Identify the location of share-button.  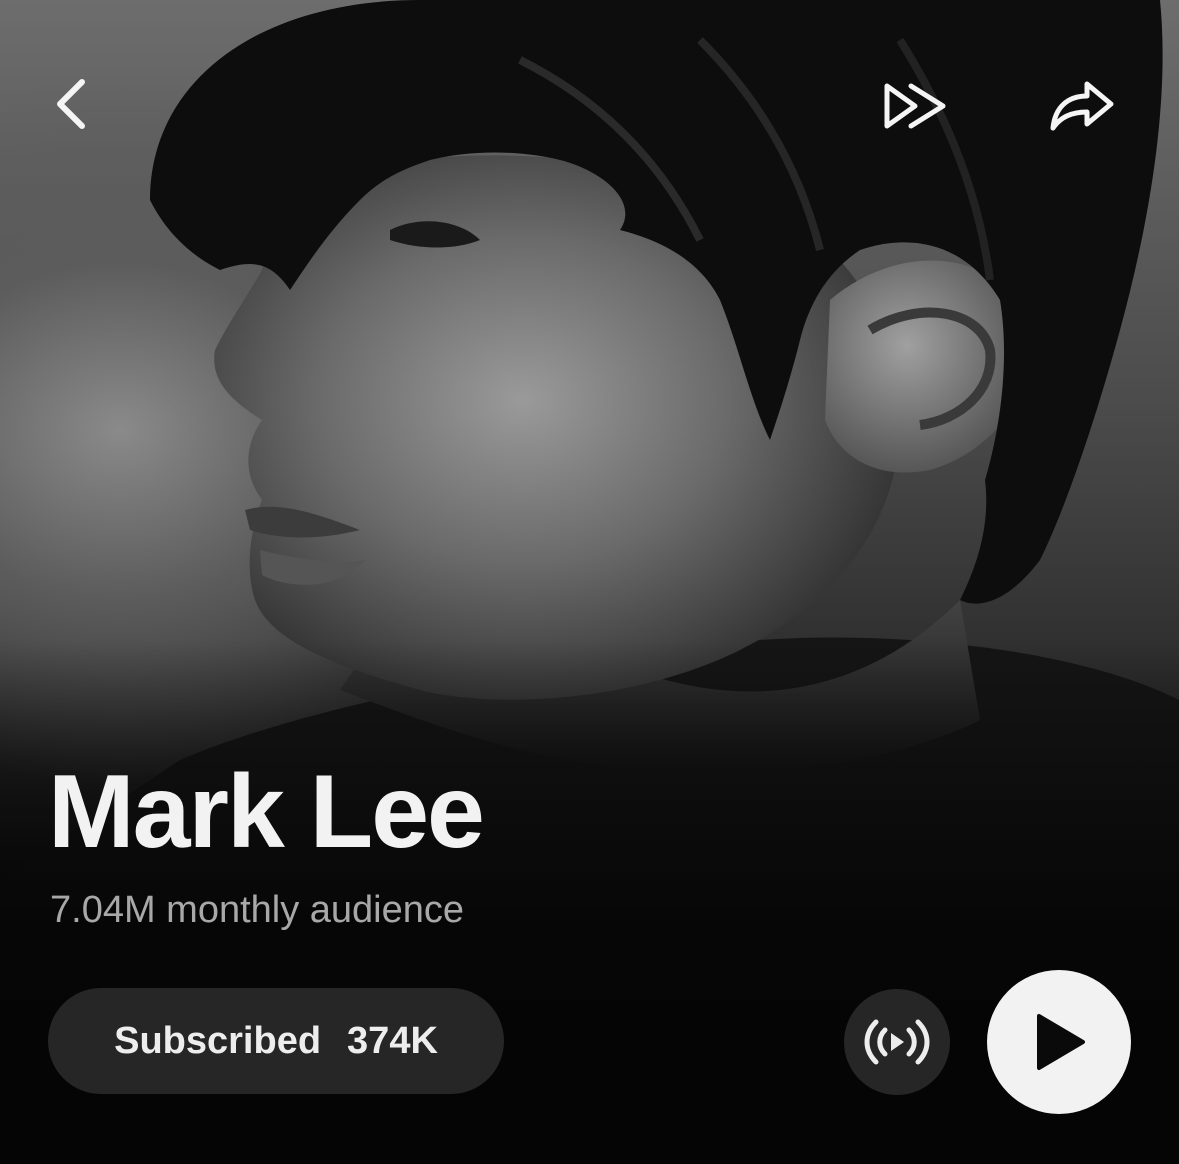
(1082, 106).